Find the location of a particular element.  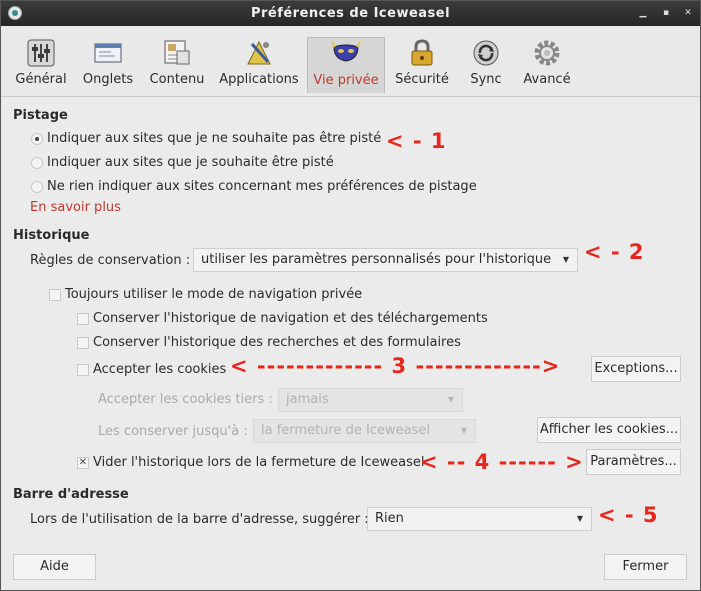

tabs-icon is located at coordinates (108, 53).